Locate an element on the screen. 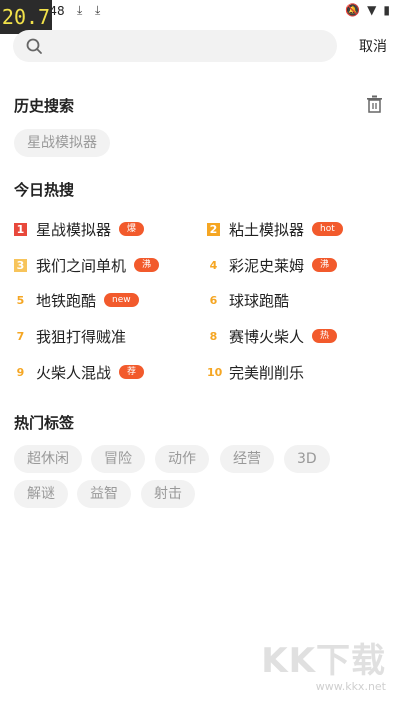  hot-tags-title: 热门标签 is located at coordinates (44, 423).